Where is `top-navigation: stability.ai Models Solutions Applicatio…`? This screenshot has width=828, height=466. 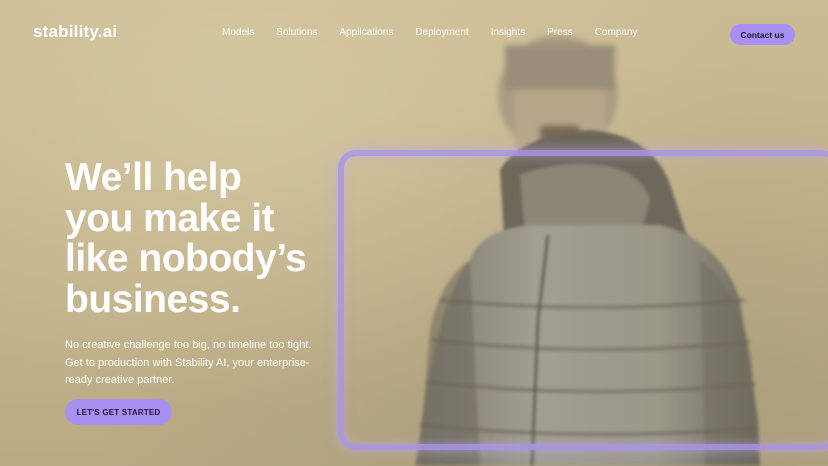 top-navigation: stability.ai Models Solutions Applicatio… is located at coordinates (414, 33).